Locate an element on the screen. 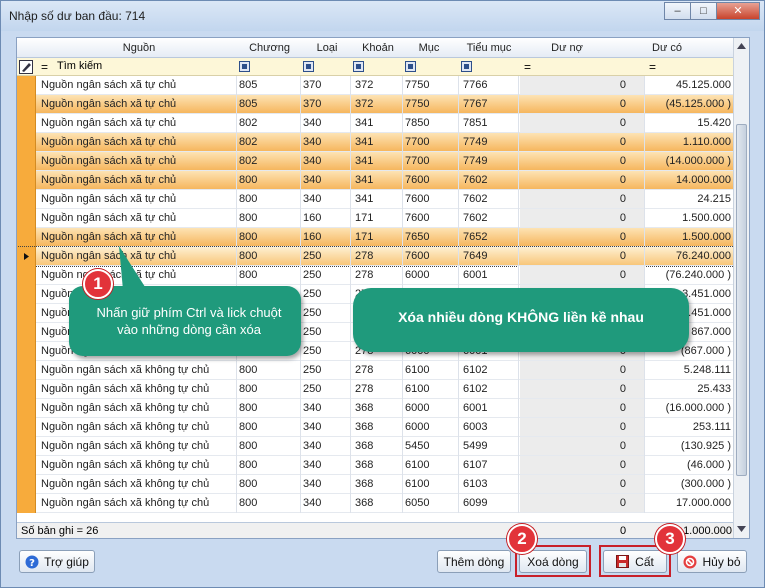 Image resolution: width=765 pixels, height=588 pixels. search-label: Tìm kiếm is located at coordinates (79, 66).